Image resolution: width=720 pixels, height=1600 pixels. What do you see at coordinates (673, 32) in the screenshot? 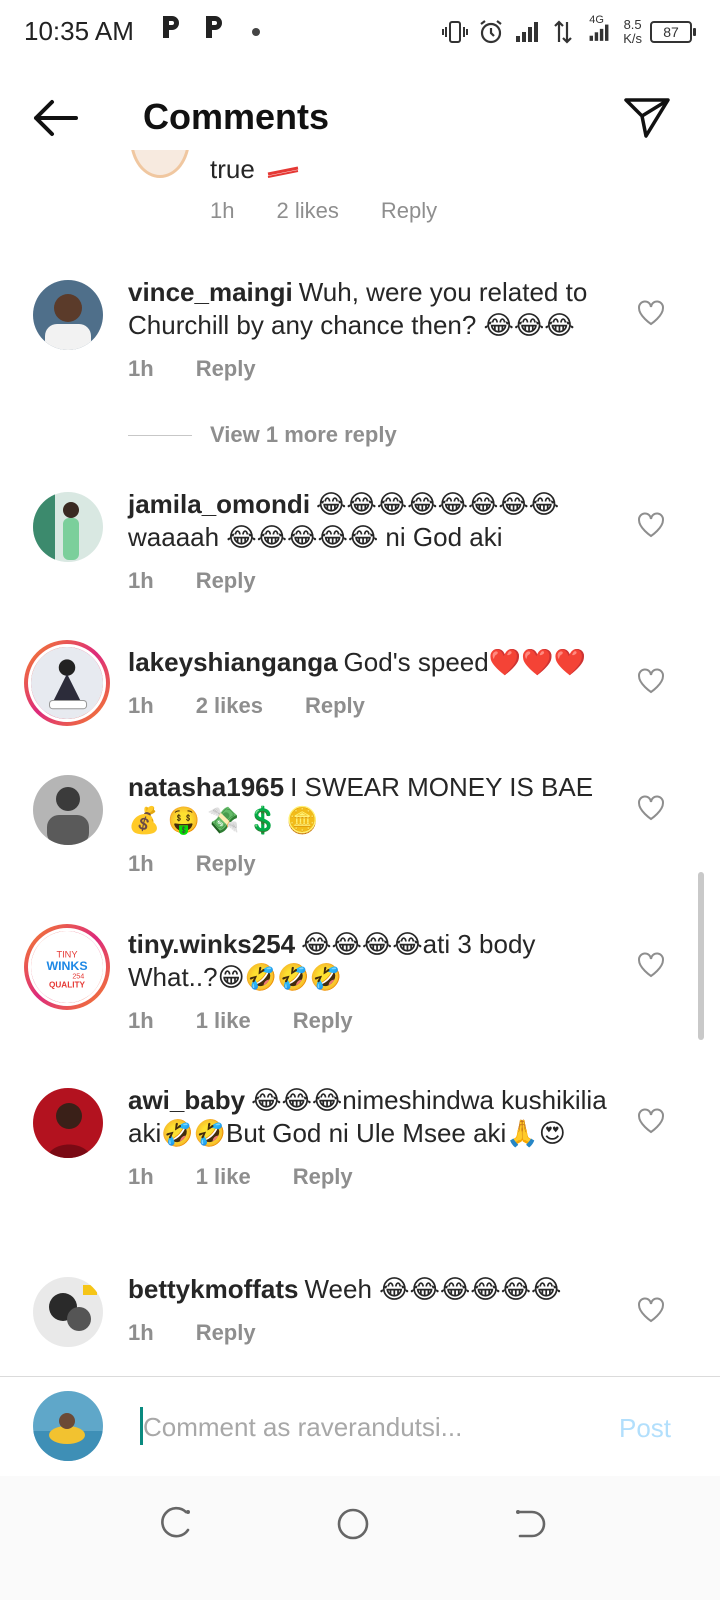
I see `battery-icon: 87` at bounding box center [673, 32].